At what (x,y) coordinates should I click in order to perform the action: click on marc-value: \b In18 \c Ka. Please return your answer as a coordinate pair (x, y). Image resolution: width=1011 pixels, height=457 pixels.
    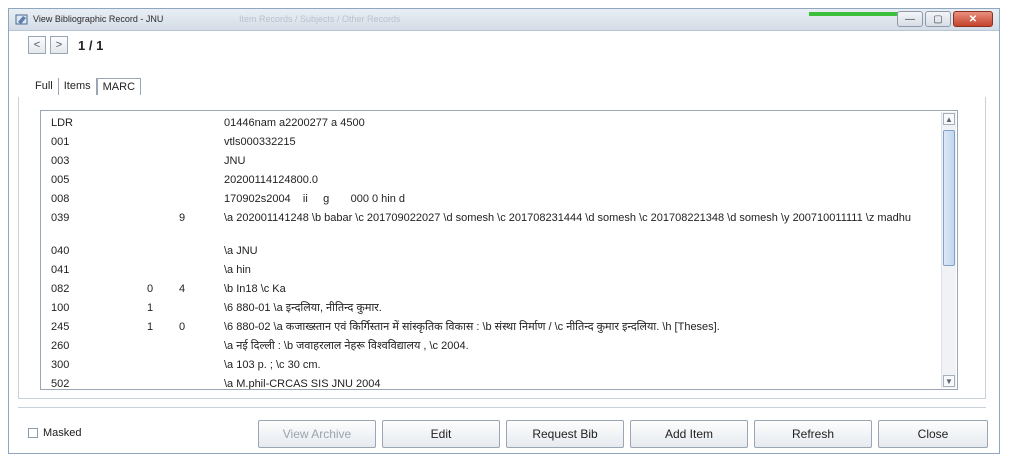
    Looking at the image, I should click on (255, 289).